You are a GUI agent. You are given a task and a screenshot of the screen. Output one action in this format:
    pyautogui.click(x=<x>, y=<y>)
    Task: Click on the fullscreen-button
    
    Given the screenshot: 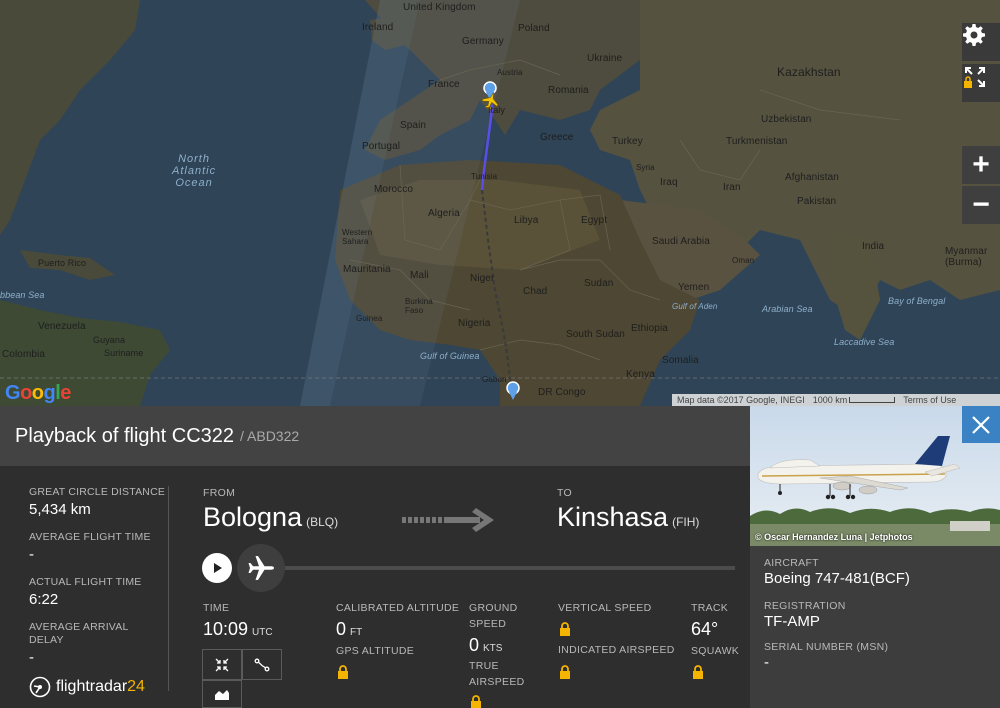 What is the action you would take?
    pyautogui.click(x=981, y=83)
    